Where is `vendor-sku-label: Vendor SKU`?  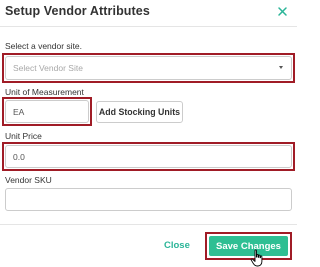
vendor-sku-label: Vendor SKU is located at coordinates (28, 180).